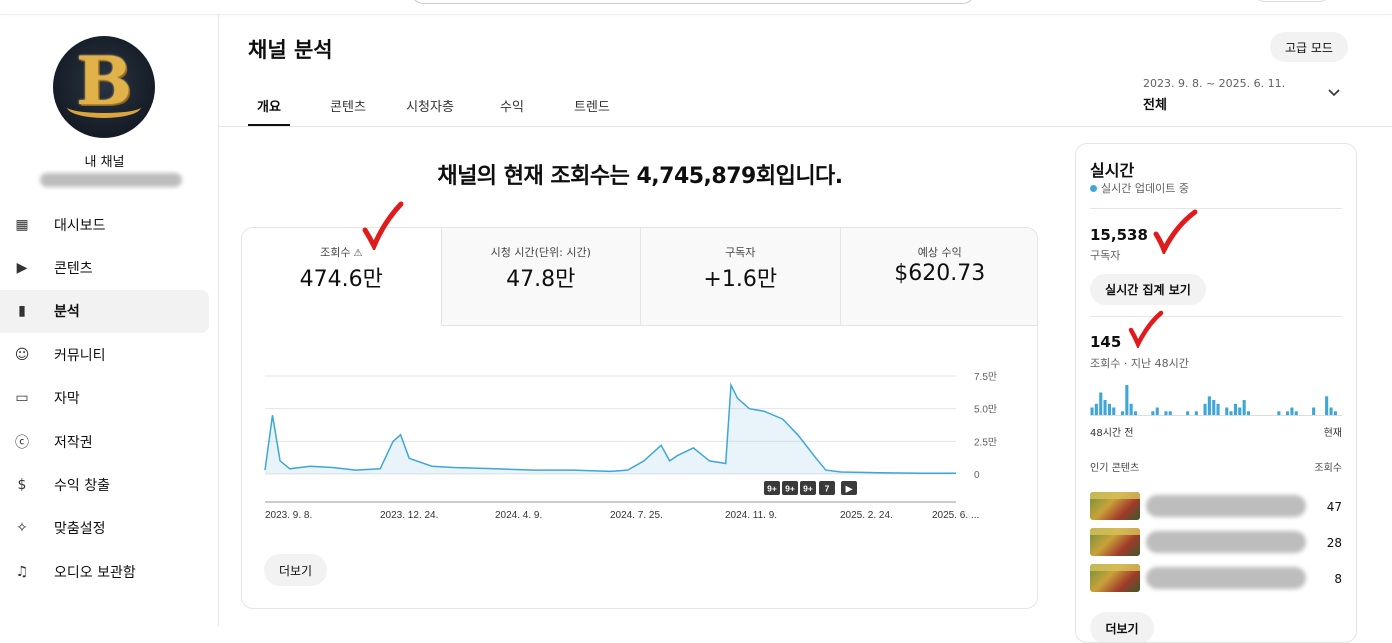 This screenshot has height=643, width=1392. Describe the element at coordinates (22, 572) in the screenshot. I see `audio-library-icon: ♫` at that location.